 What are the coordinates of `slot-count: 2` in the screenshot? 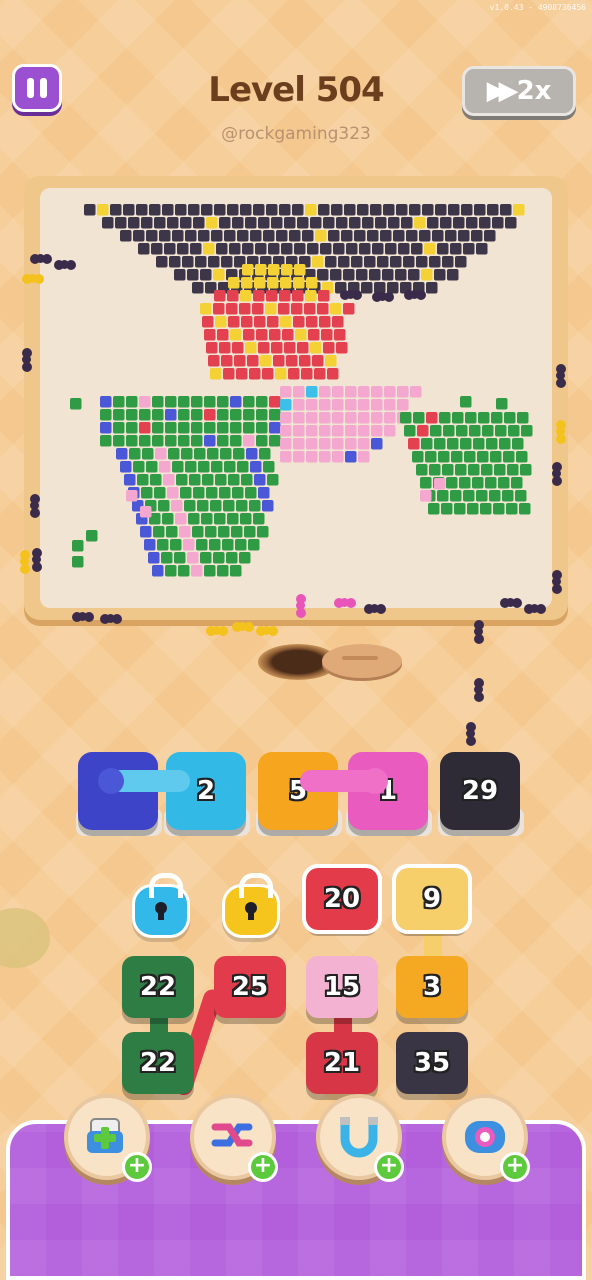 It's located at (206, 791).